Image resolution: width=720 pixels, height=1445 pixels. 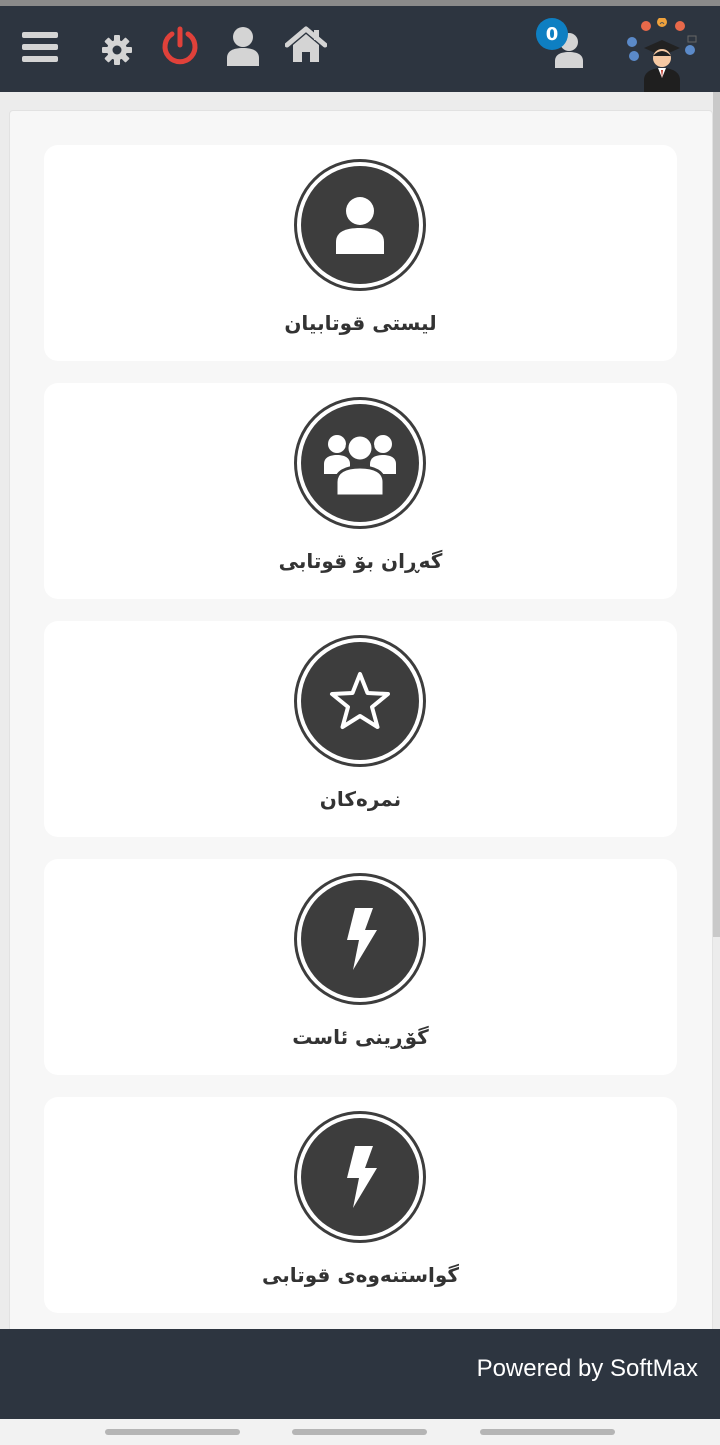 I want to click on card-change-level: گۆڕینی ئاست, so click(x=360, y=967).